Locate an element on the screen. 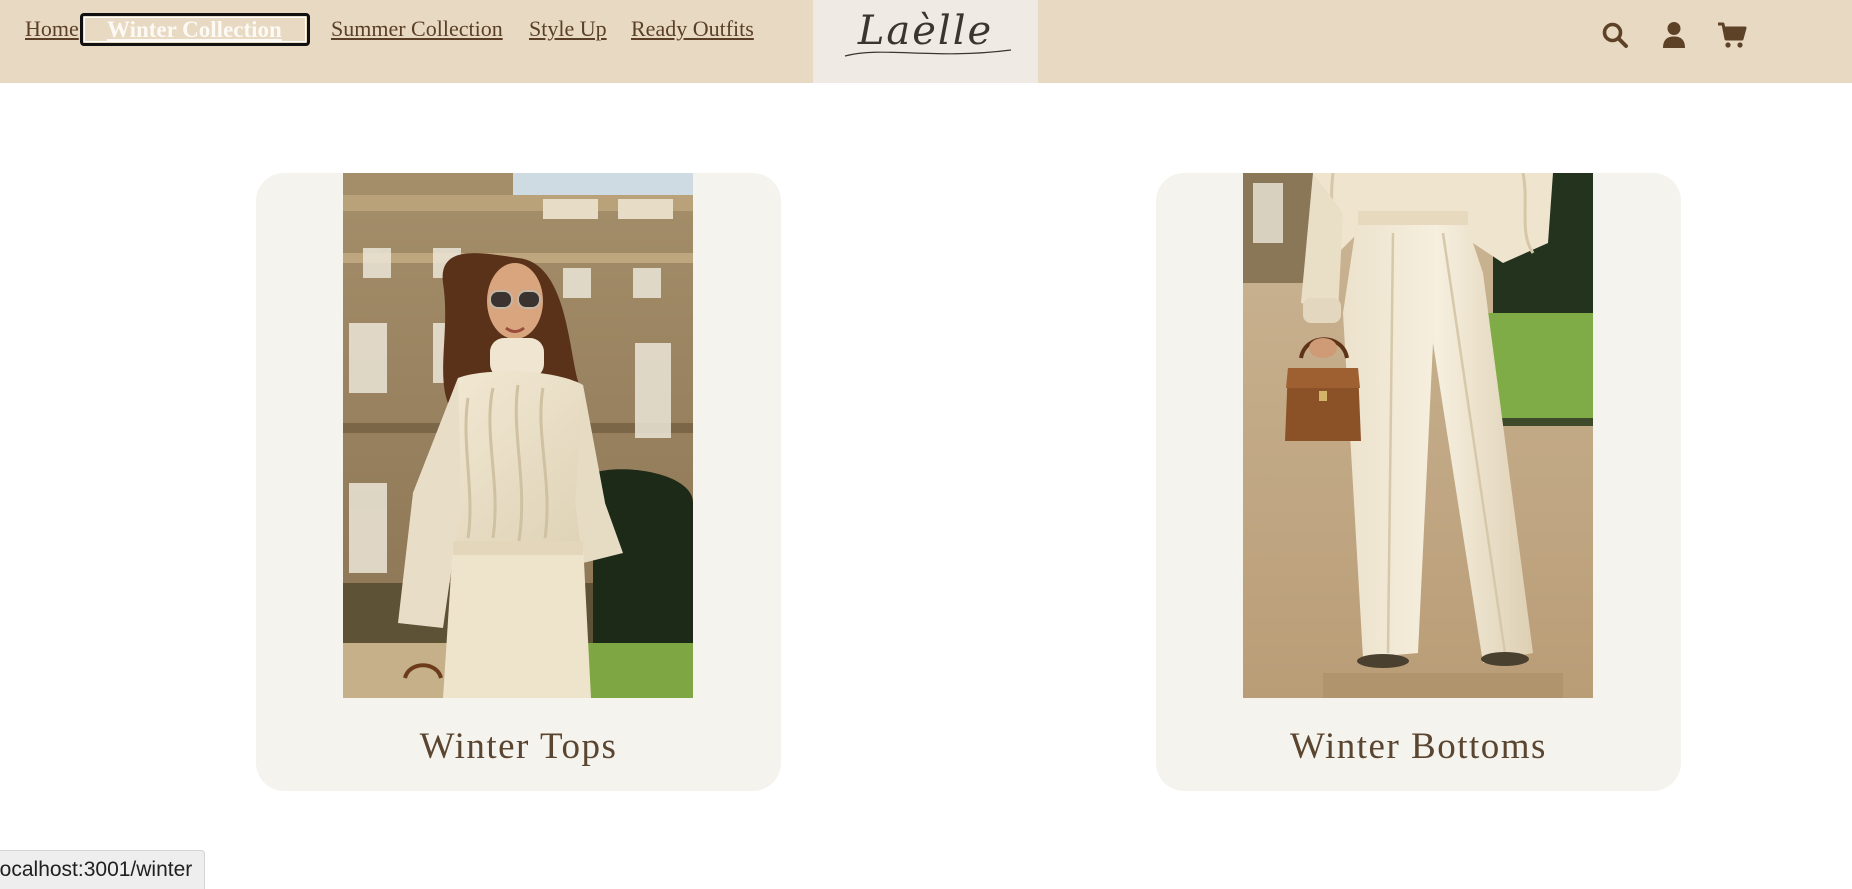 The image size is (1852, 889). cart-icon is located at coordinates (1732, 35).